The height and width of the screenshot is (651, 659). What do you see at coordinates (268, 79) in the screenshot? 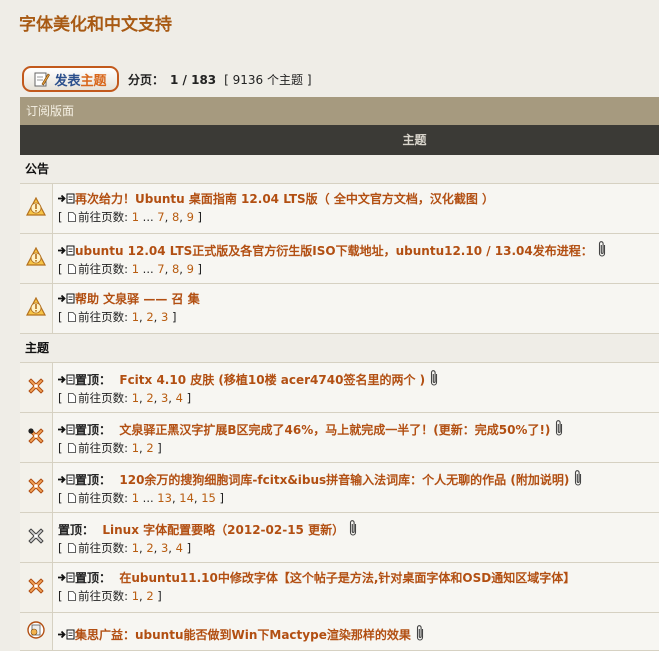
I see `topic-count: [ 9136 个主题 ]` at bounding box center [268, 79].